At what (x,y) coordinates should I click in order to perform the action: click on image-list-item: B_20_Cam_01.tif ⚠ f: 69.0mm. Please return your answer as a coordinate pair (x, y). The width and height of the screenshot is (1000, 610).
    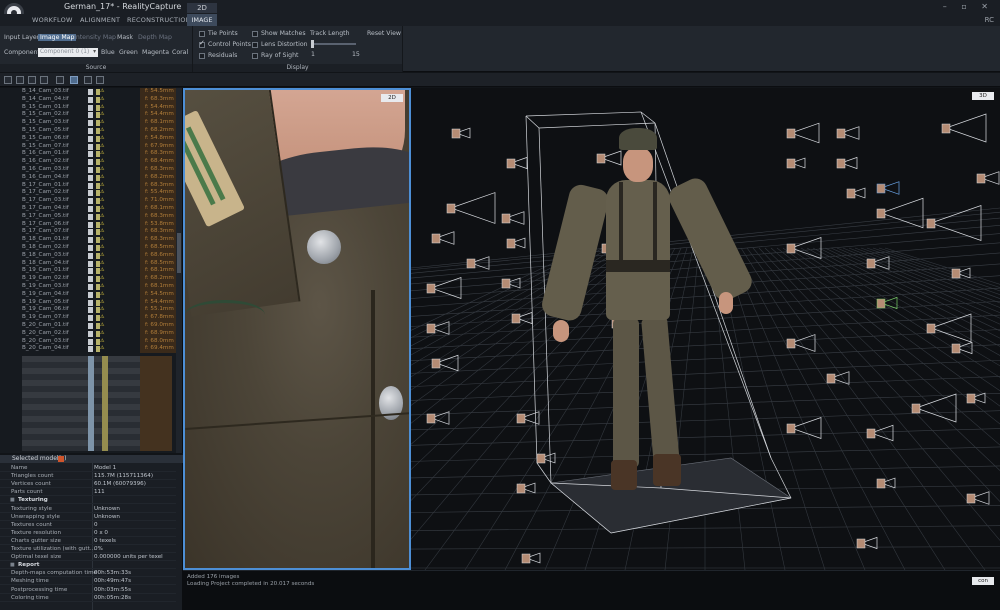
    Looking at the image, I should click on (88, 326).